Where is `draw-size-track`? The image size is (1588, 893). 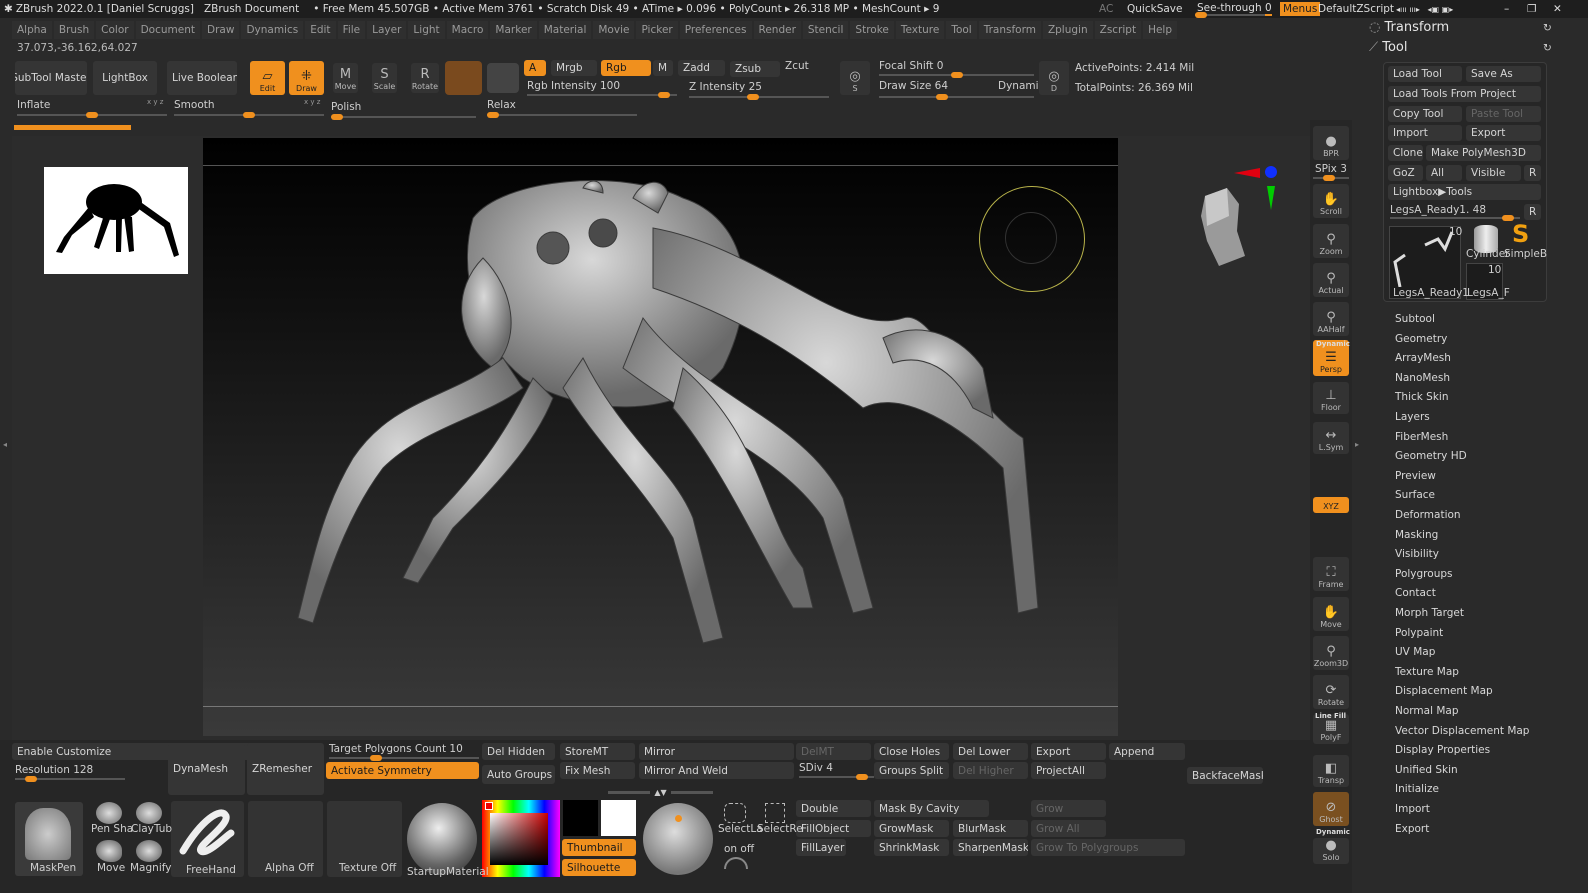 draw-size-track is located at coordinates (956, 97).